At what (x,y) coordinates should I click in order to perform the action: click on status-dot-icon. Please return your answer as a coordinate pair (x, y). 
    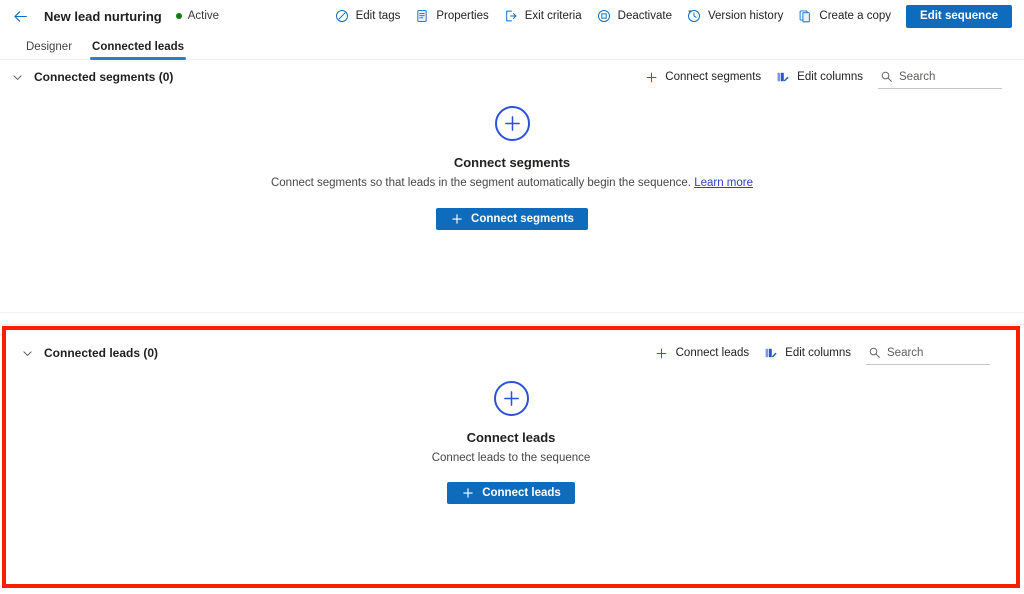
    Looking at the image, I should click on (178, 16).